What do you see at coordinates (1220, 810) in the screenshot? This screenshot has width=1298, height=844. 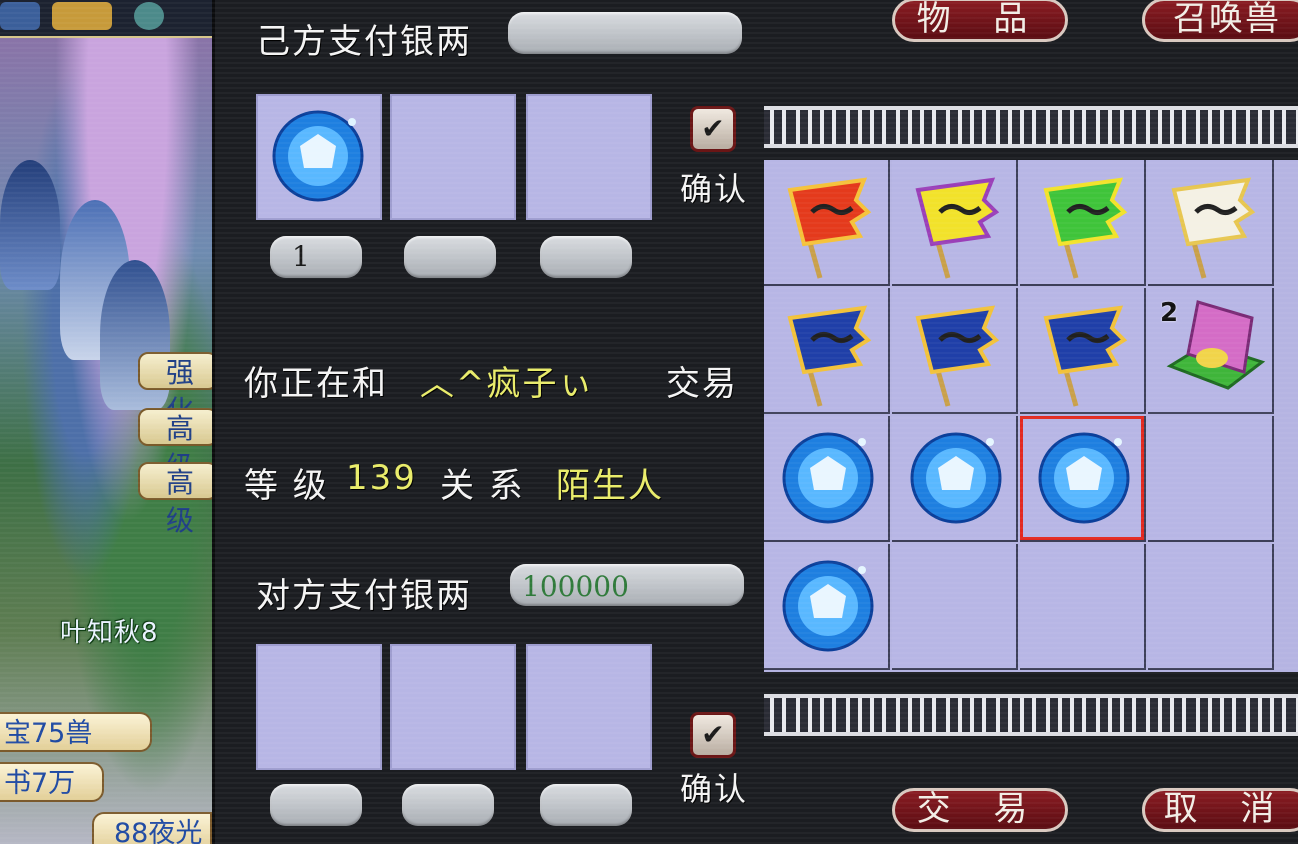 I see `cancel-button: 取 消` at bounding box center [1220, 810].